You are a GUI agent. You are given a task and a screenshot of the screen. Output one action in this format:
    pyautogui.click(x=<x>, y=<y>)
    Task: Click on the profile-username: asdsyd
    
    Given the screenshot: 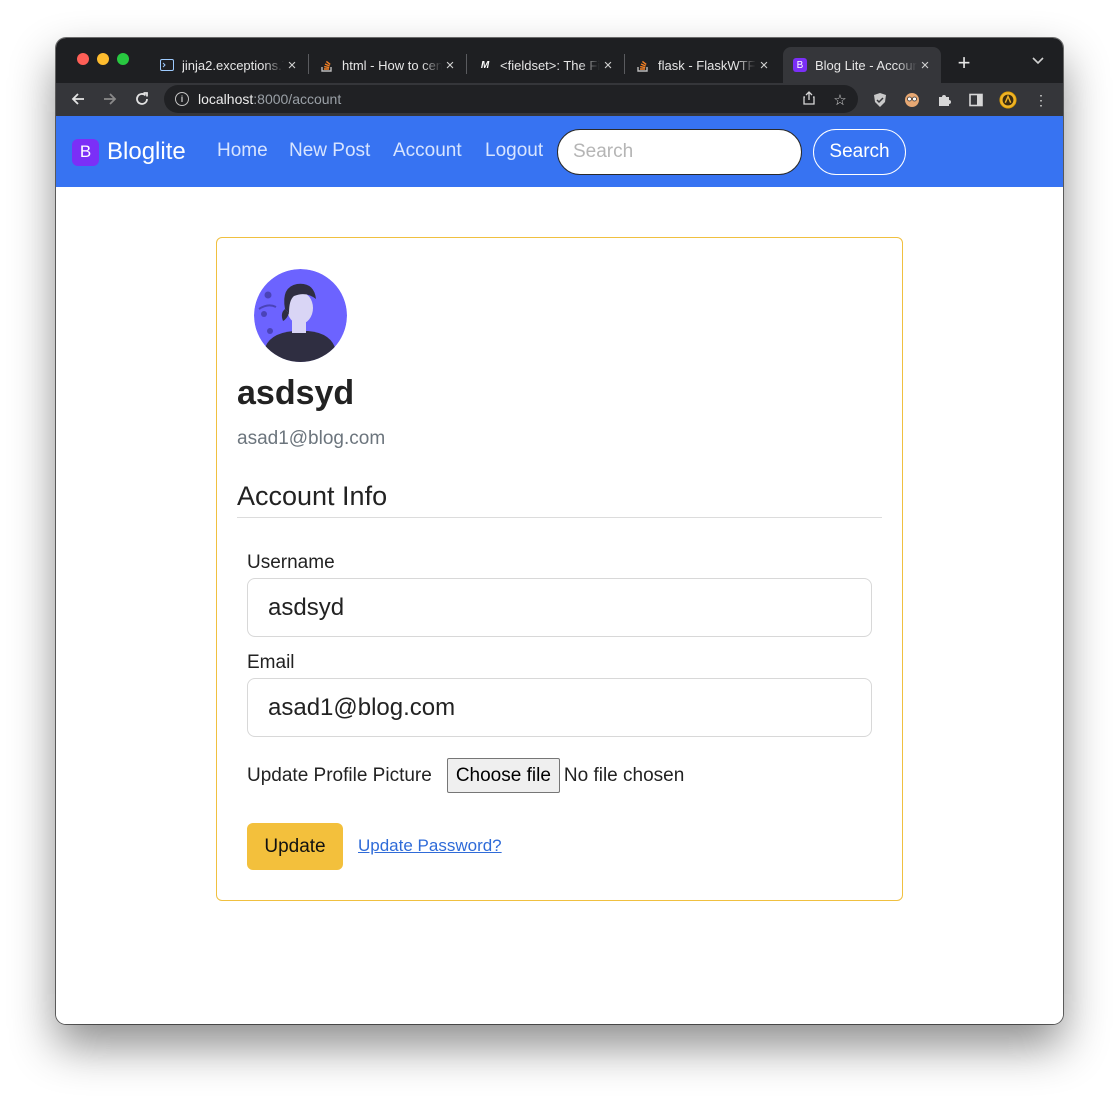 What is the action you would take?
    pyautogui.click(x=296, y=393)
    